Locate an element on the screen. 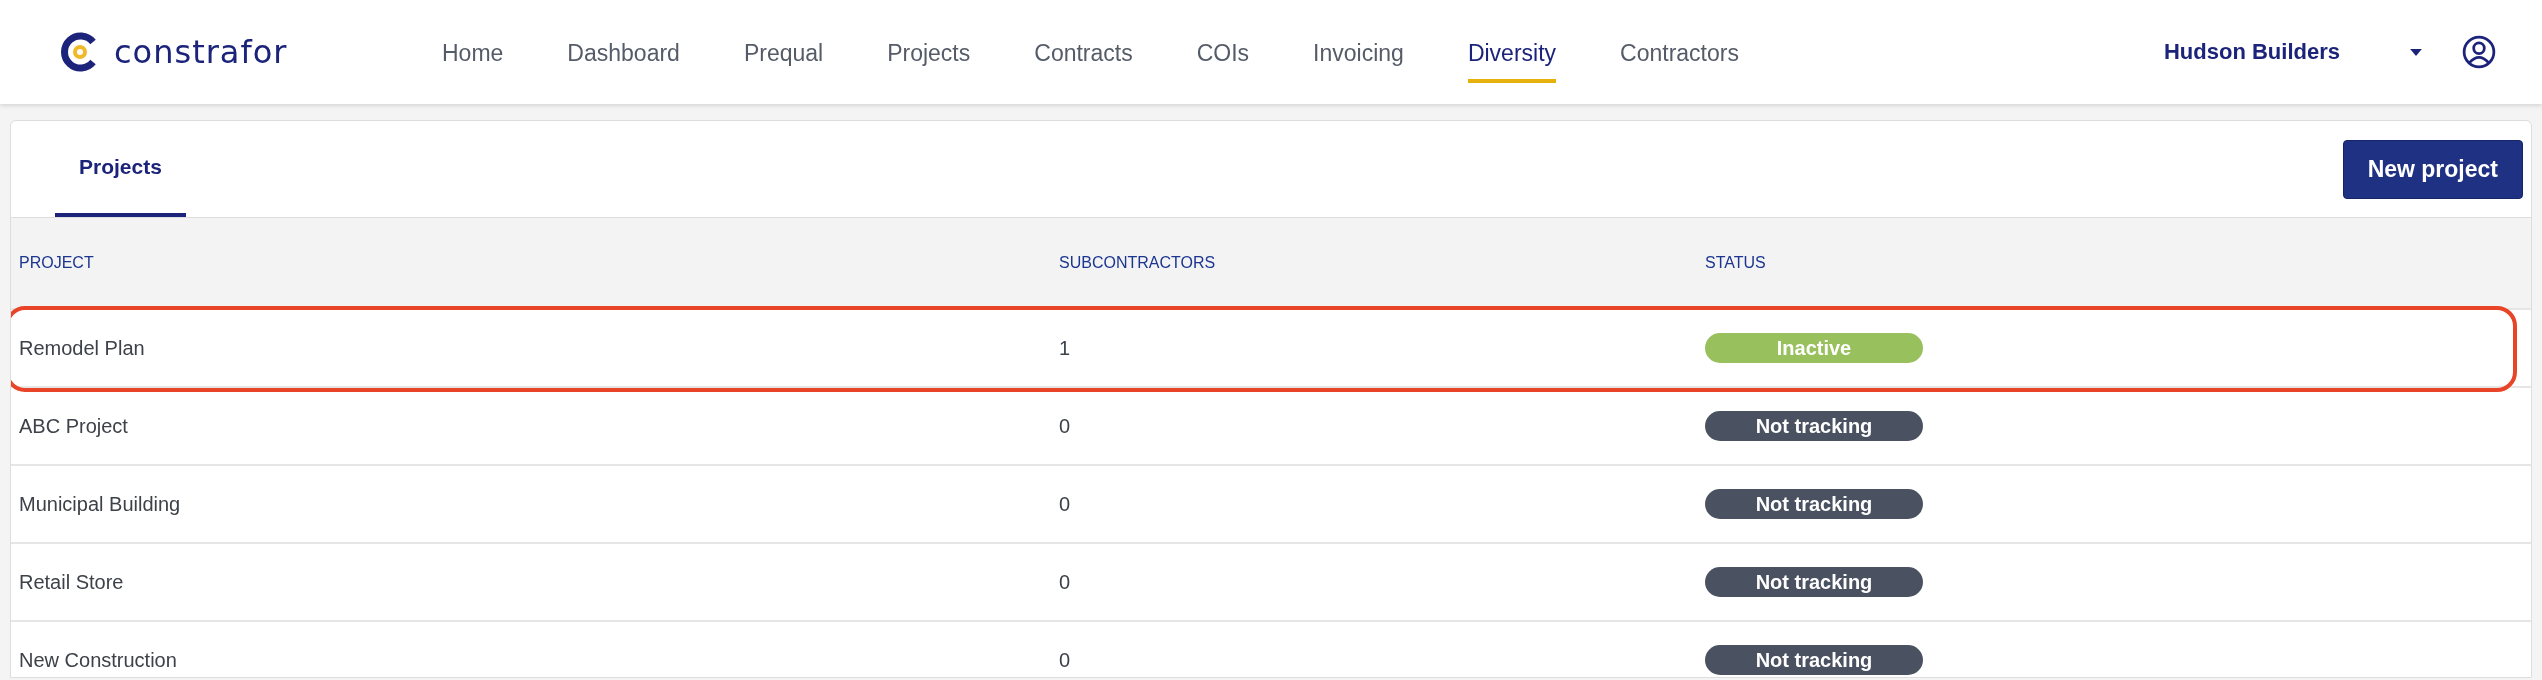  nav-link: Contractors is located at coordinates (1679, 52).